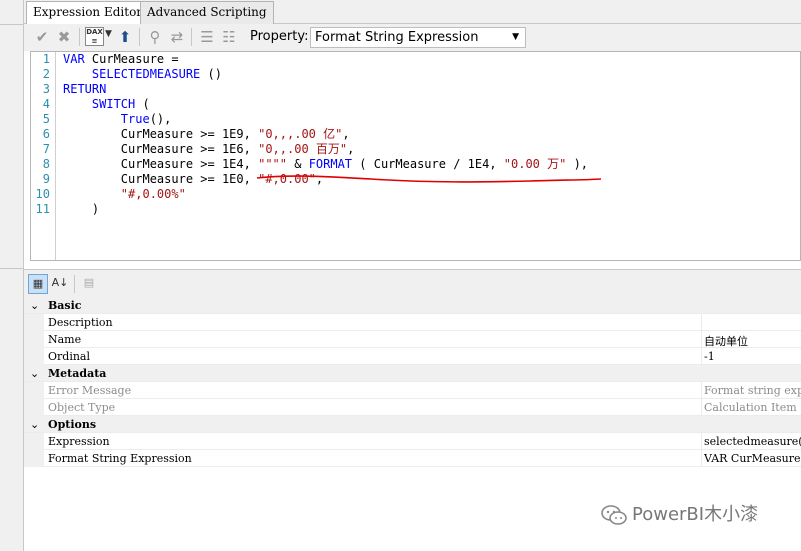 Image resolution: width=801 pixels, height=551 pixels. I want to click on code-line: "#,0.00%", so click(124, 194).